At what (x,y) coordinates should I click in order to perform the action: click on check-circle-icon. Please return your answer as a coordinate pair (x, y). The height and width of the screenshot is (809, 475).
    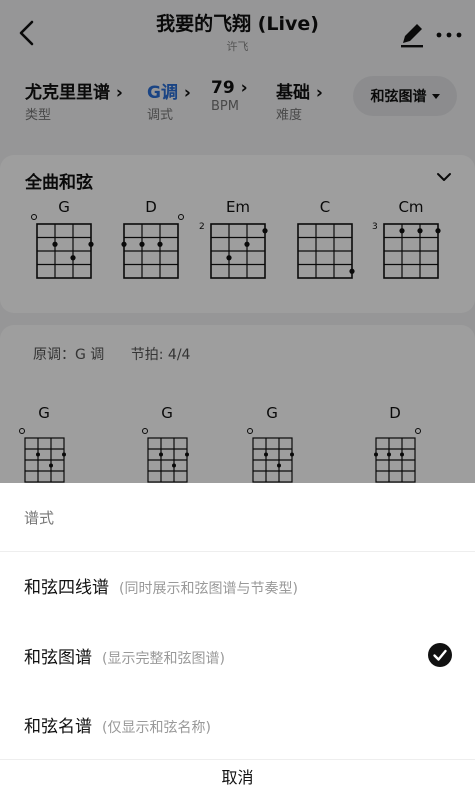
    Looking at the image, I should click on (440, 655).